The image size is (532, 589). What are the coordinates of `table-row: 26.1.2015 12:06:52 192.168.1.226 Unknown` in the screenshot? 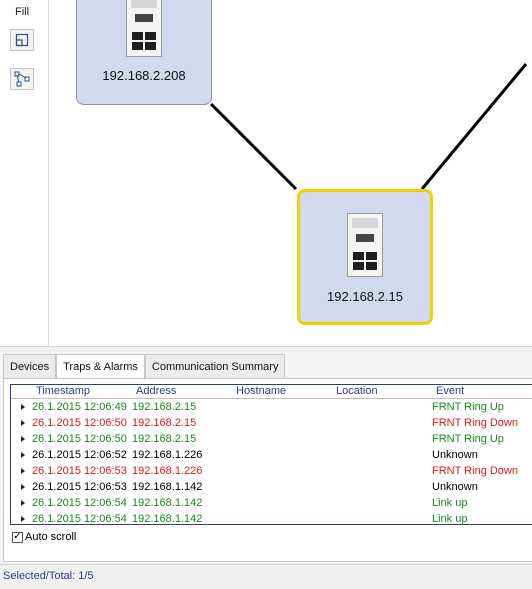 It's located at (271, 455).